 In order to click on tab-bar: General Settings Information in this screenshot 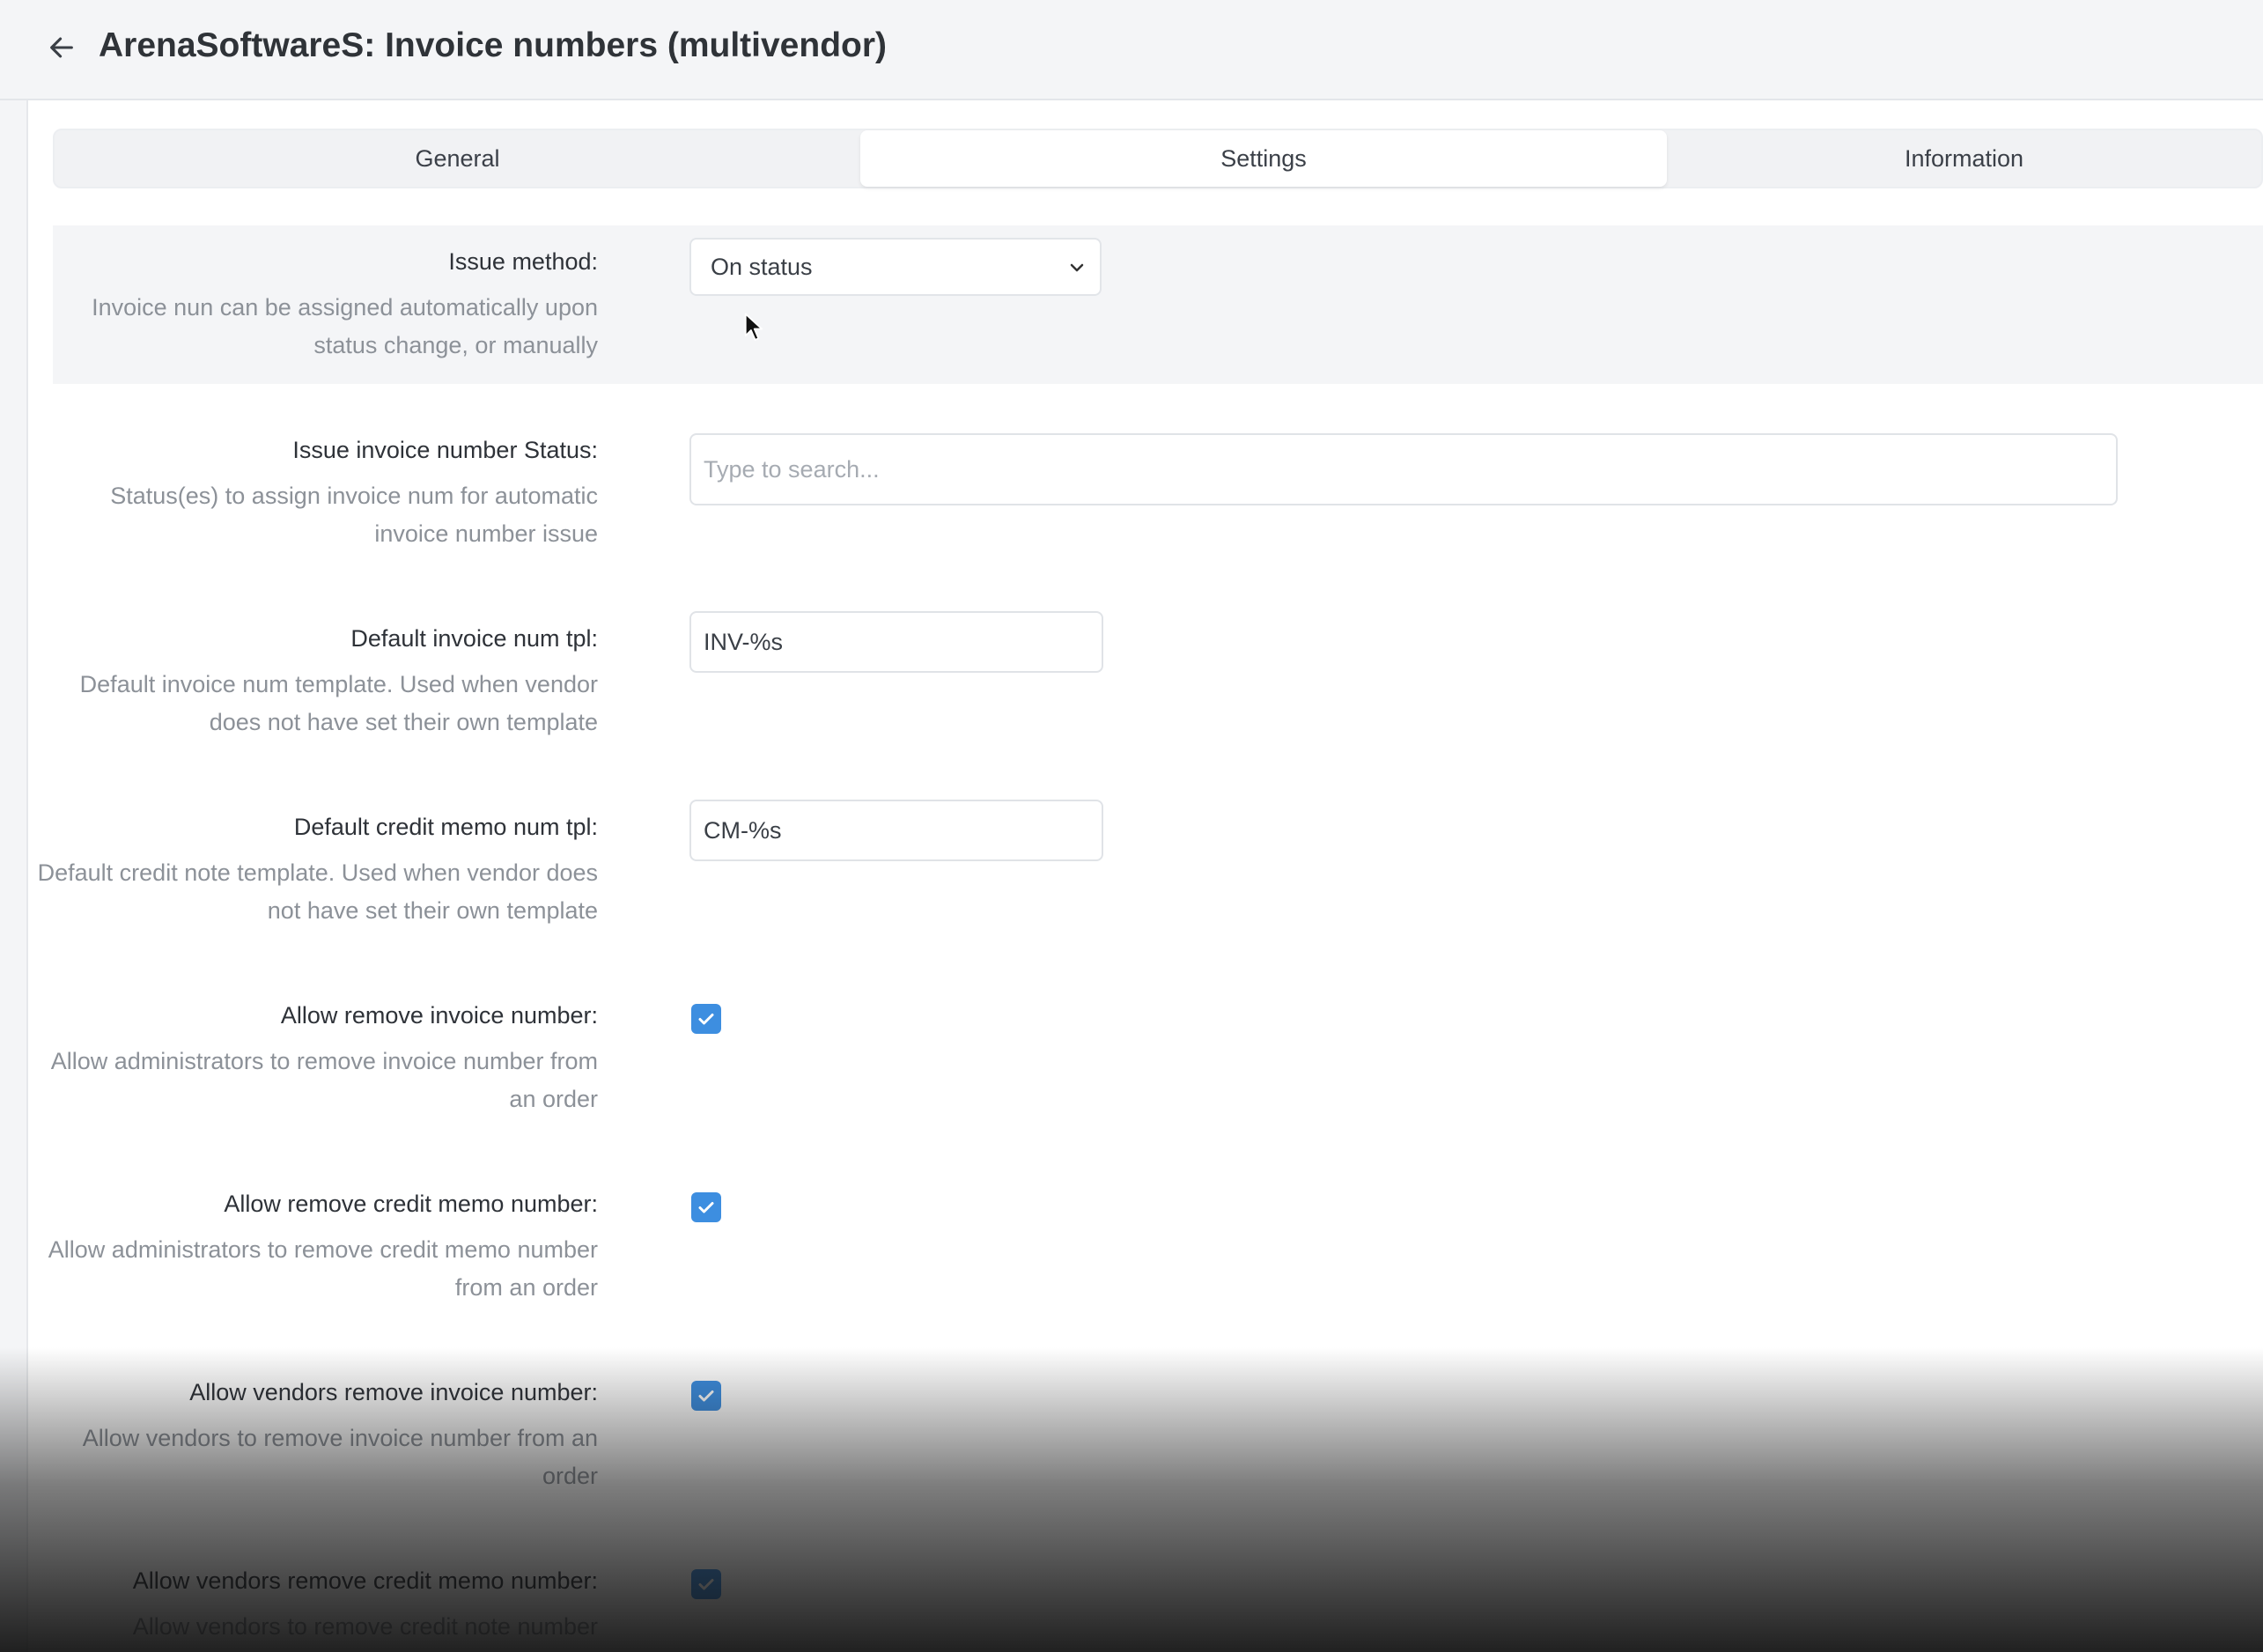, I will do `click(1158, 158)`.